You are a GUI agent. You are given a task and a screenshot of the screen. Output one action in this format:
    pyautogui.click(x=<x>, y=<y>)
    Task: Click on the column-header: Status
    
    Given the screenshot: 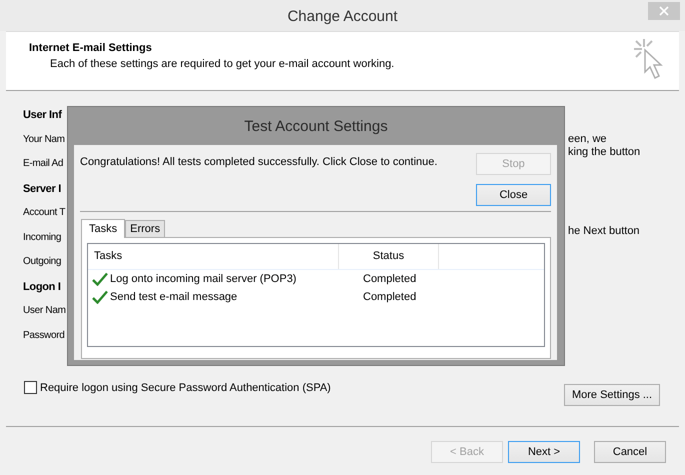 What is the action you would take?
    pyautogui.click(x=389, y=256)
    